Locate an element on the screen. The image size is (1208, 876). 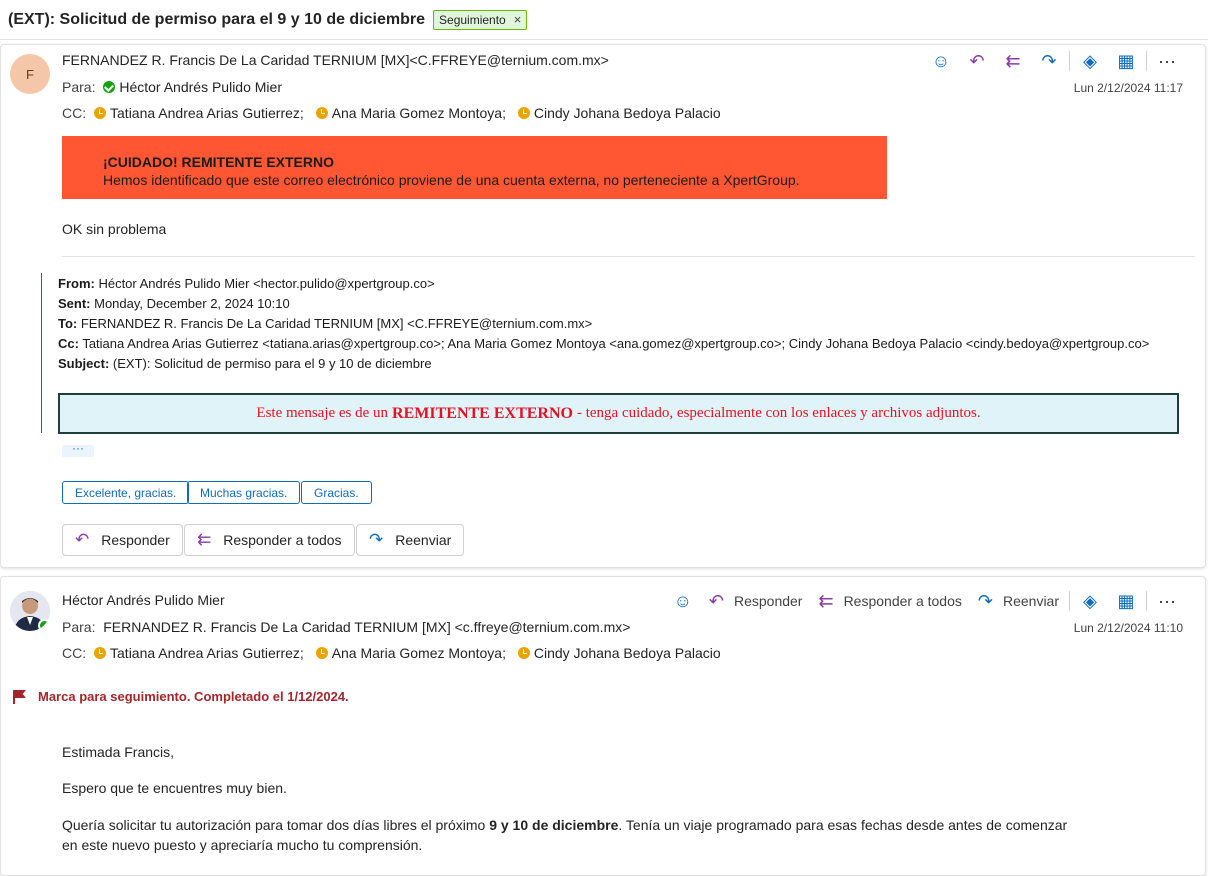
quick-reply-button: Gracias. is located at coordinates (336, 492).